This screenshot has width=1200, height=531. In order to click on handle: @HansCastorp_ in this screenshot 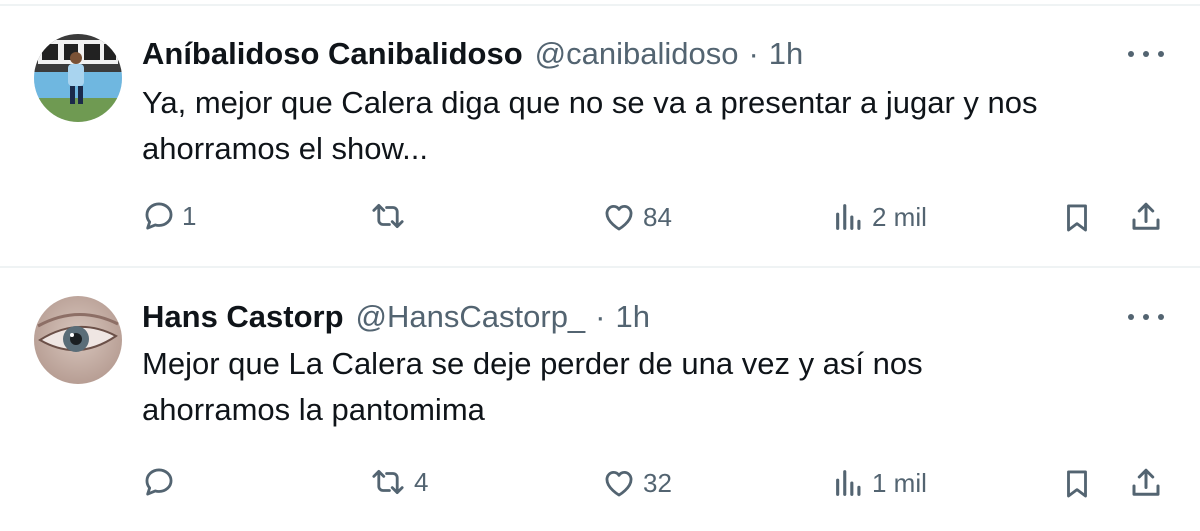, I will do `click(471, 317)`.